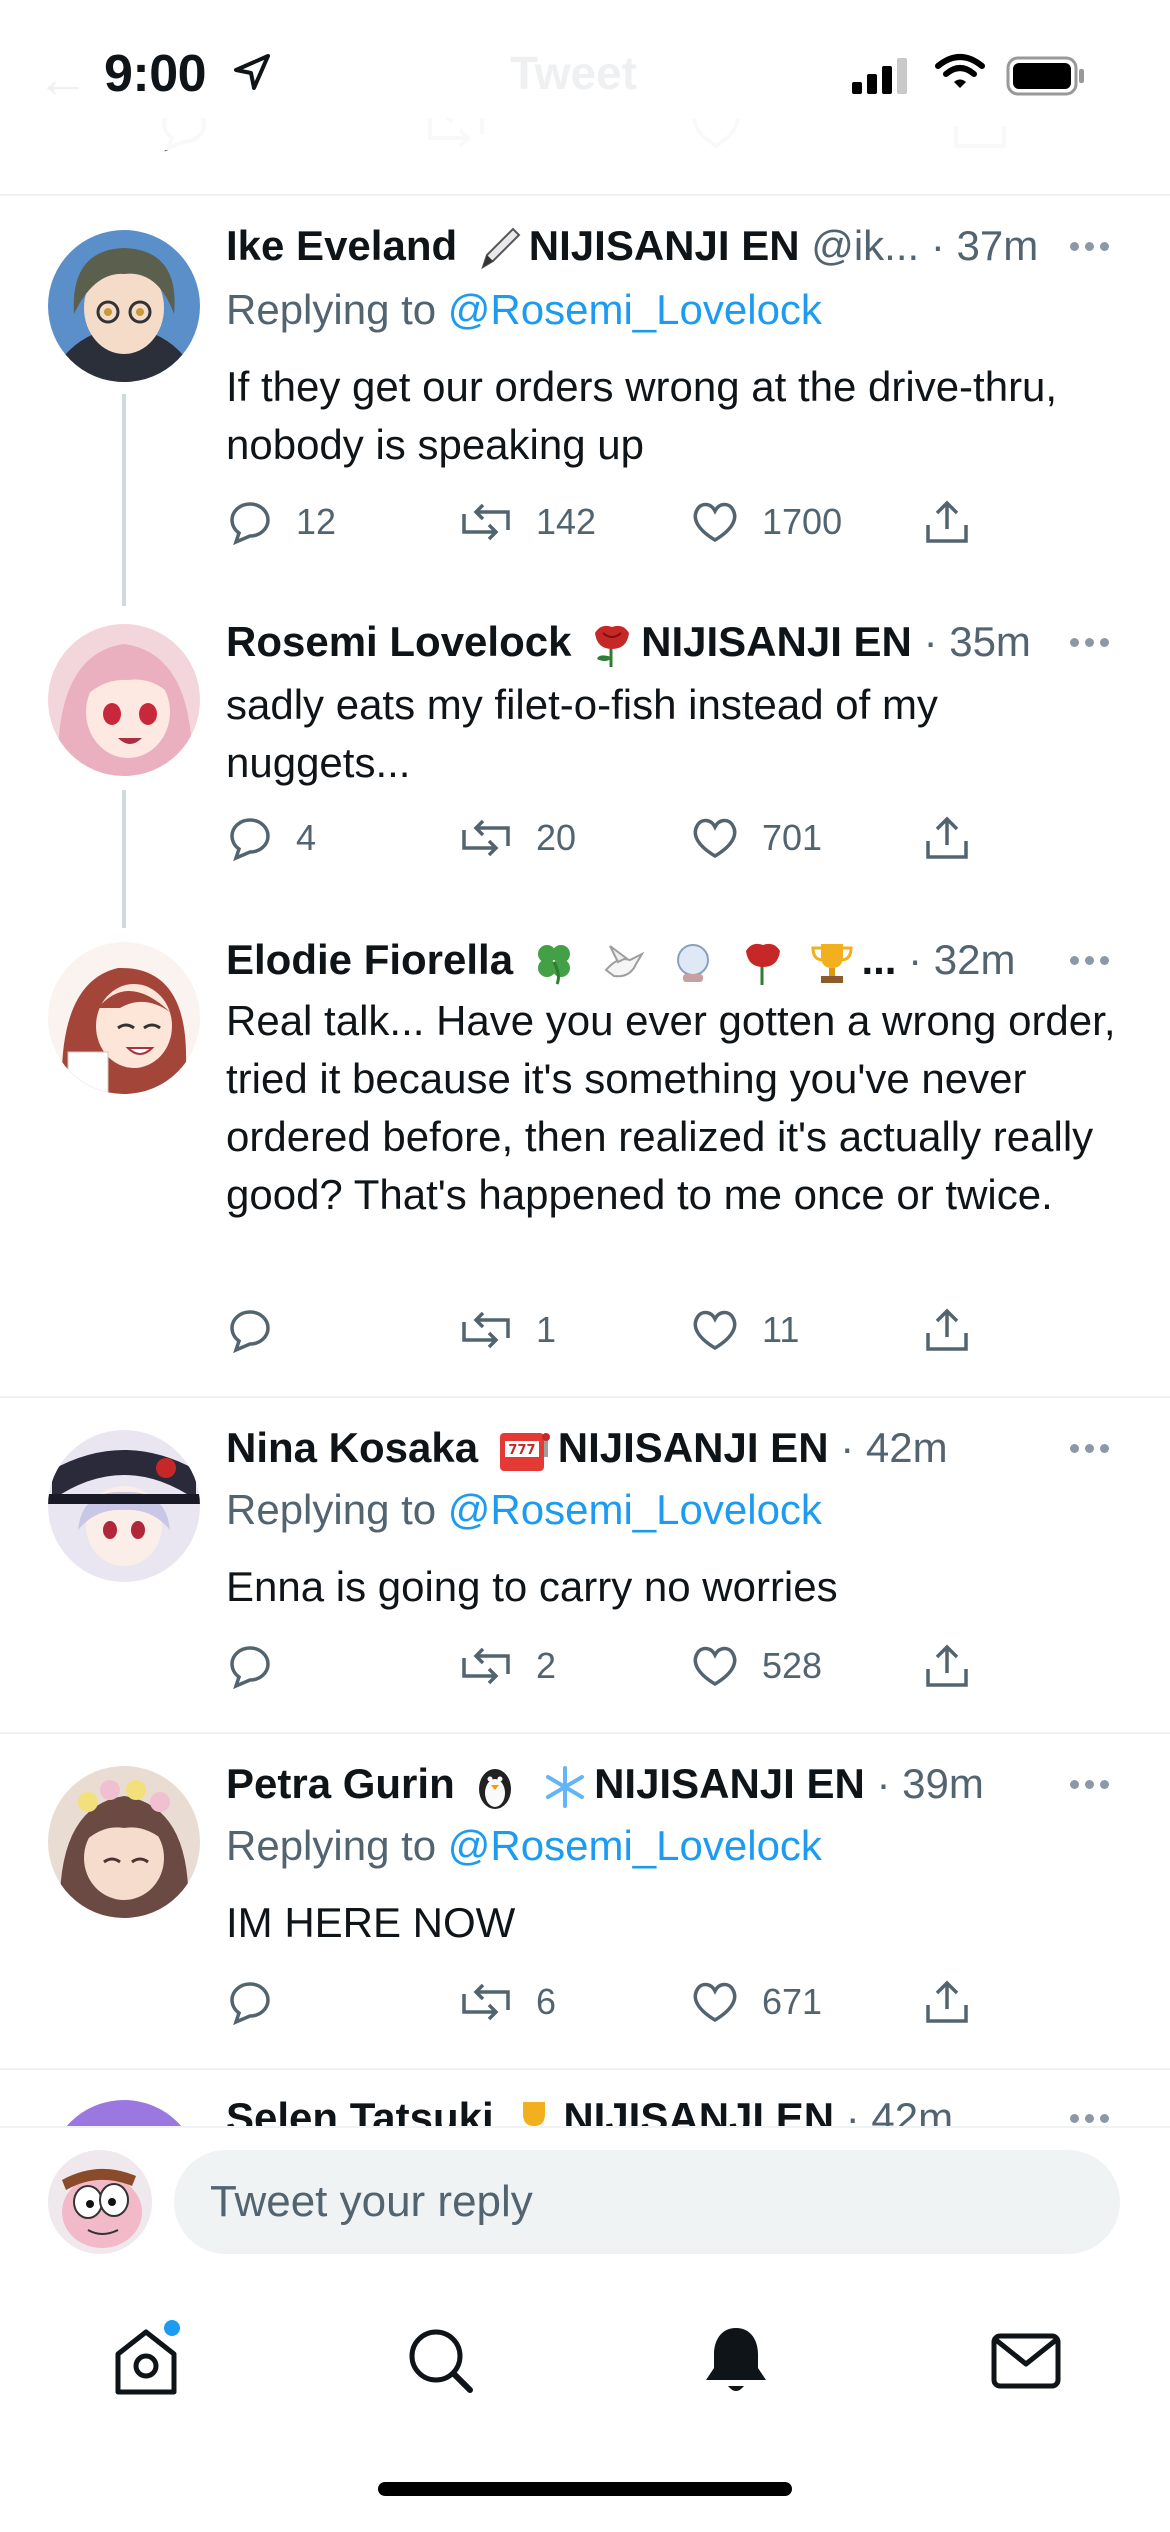 The height and width of the screenshot is (2532, 1170). Describe the element at coordinates (553, 964) in the screenshot. I see `clover-emoji-icon` at that location.